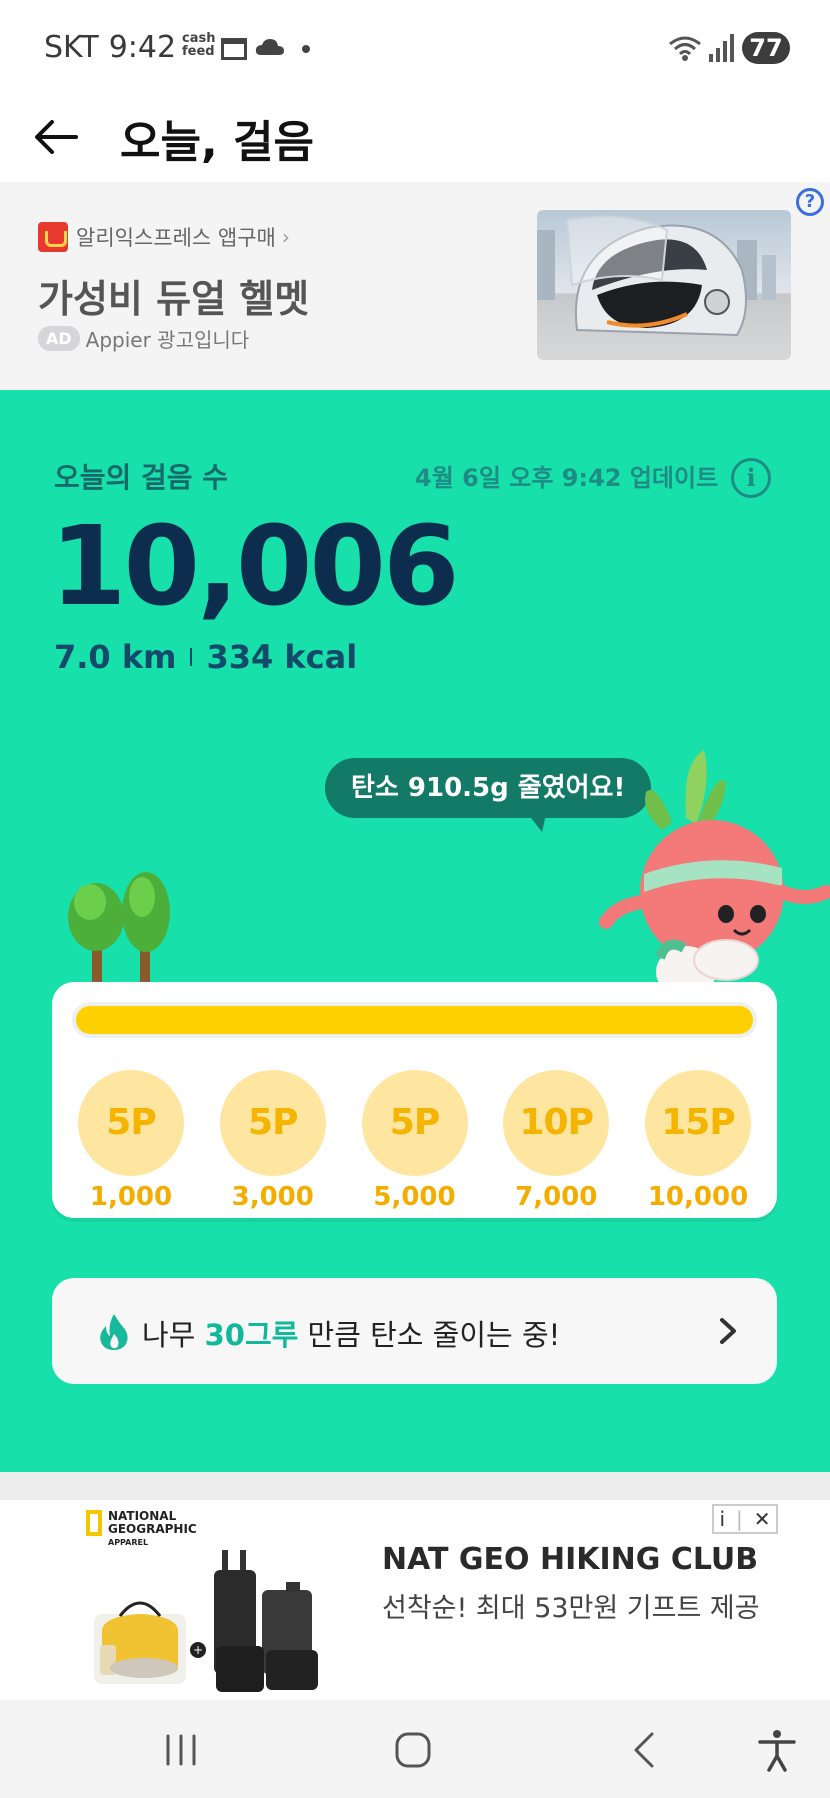 The width and height of the screenshot is (830, 1798). Describe the element at coordinates (415, 50) in the screenshot. I see `status-bar: SKT 9:42 cash feed 77` at that location.